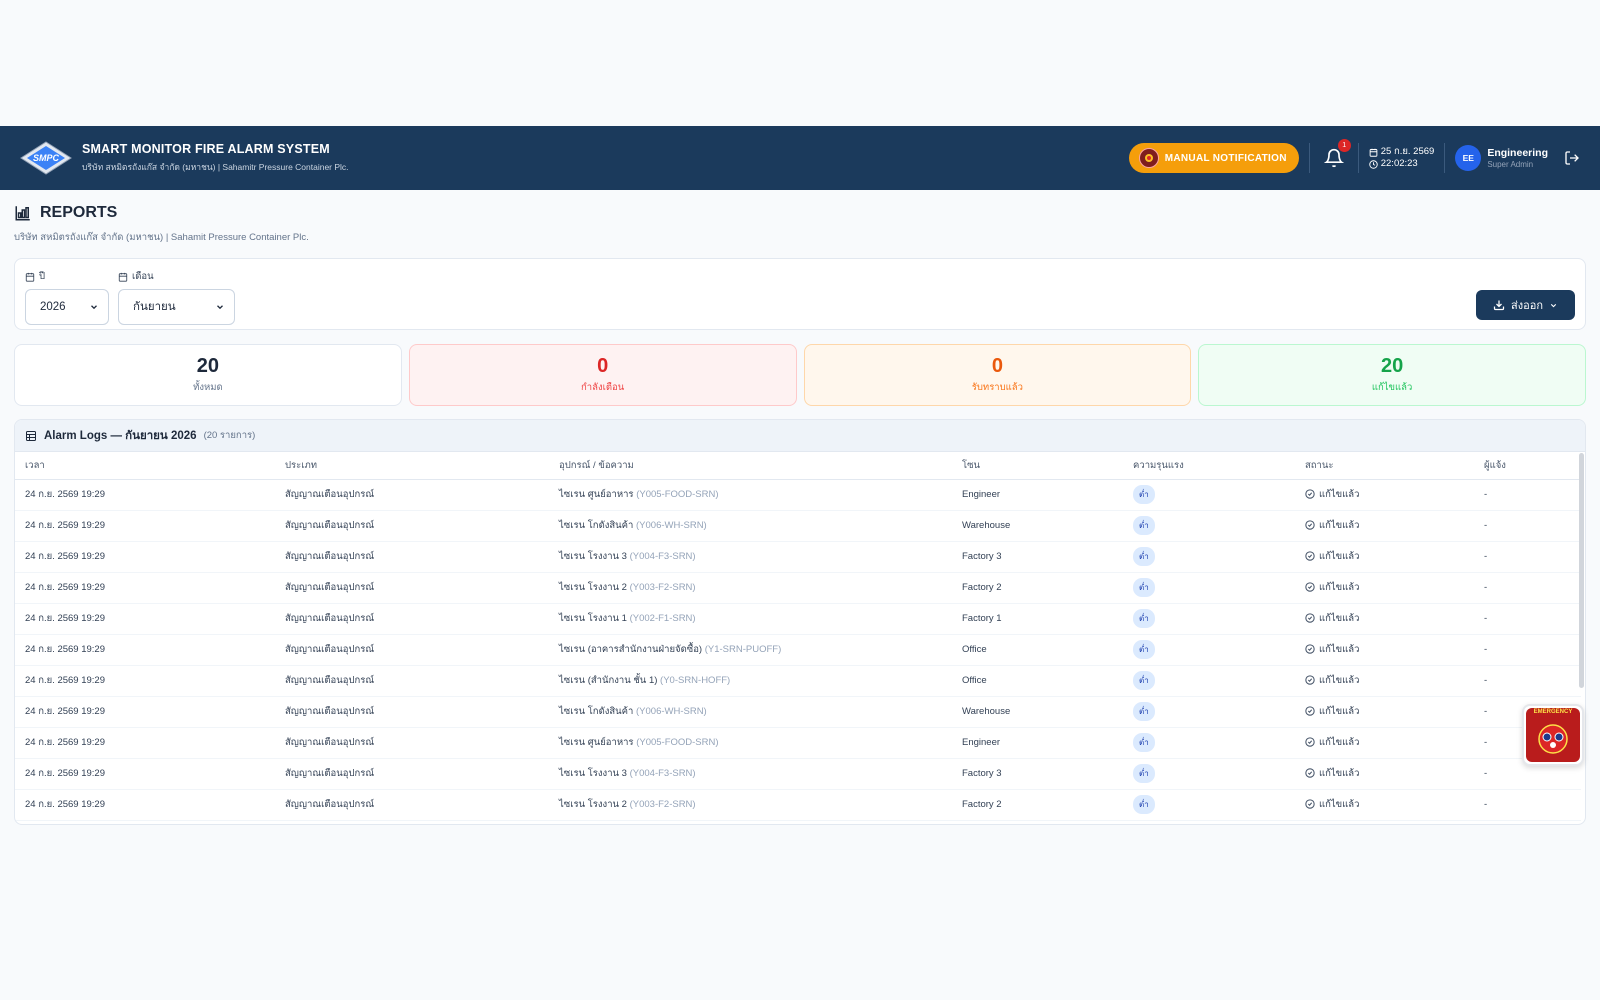  What do you see at coordinates (800, 63) in the screenshot?
I see `top-blank-area` at bounding box center [800, 63].